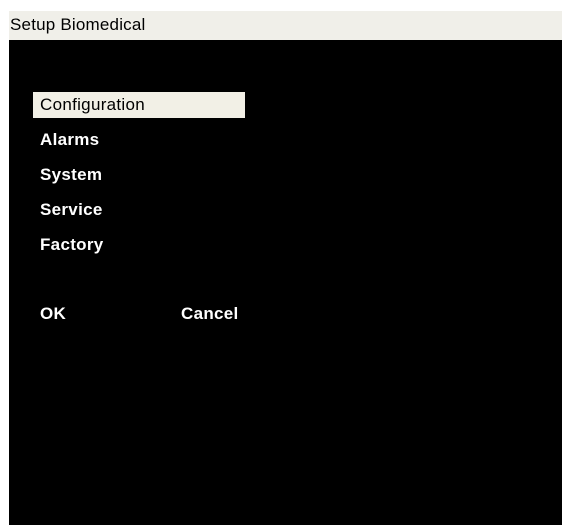 Image resolution: width=562 pixels, height=525 pixels. I want to click on cancel-button: Cancel, so click(210, 314).